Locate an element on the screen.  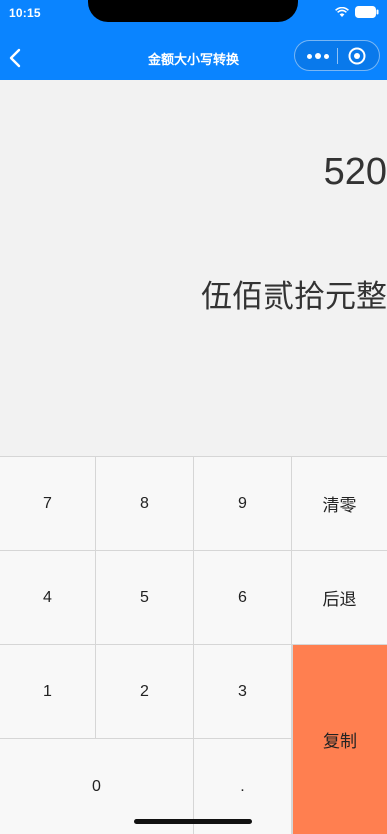
battery-icon is located at coordinates (367, 12).